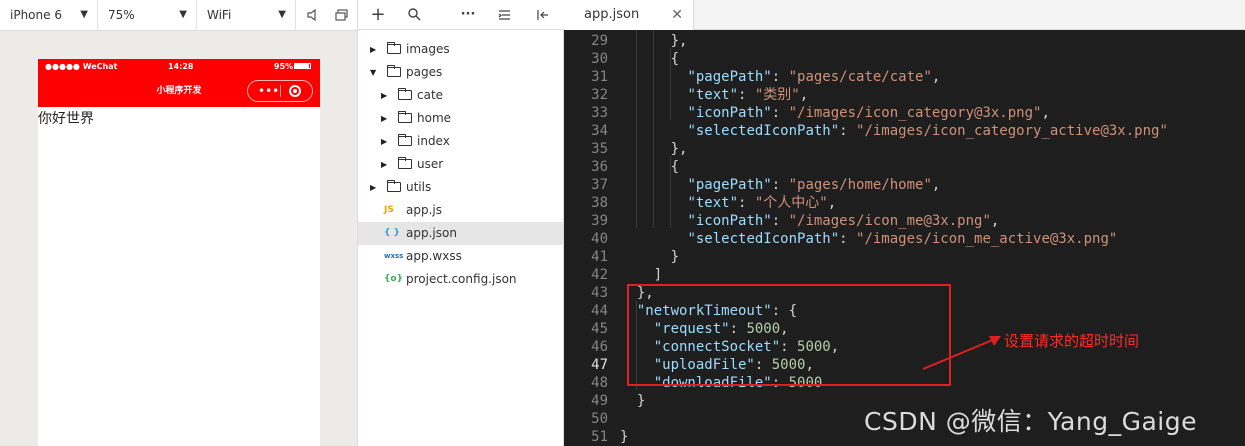 Image resolution: width=1245 pixels, height=446 pixels. Describe the element at coordinates (394, 256) in the screenshot. I see `wxss-file-icon: wxss` at that location.